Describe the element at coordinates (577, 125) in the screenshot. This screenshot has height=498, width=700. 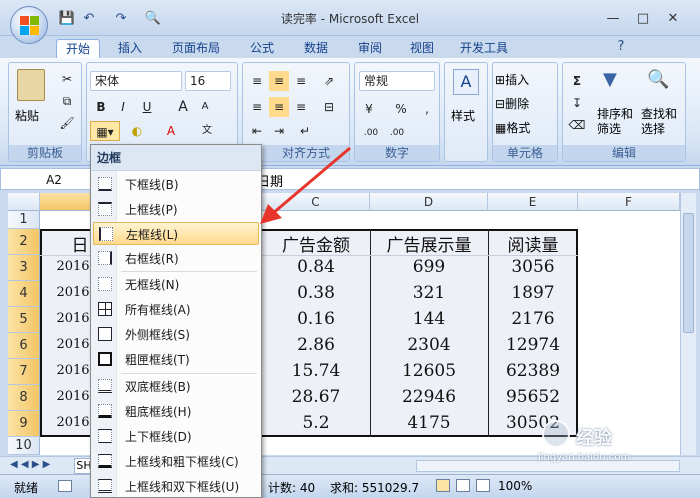
I see `clear-icon: ⌫` at that location.